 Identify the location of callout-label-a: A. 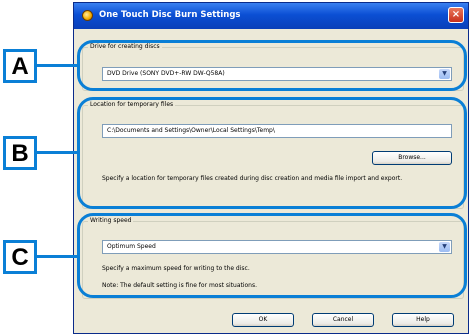
(20, 66).